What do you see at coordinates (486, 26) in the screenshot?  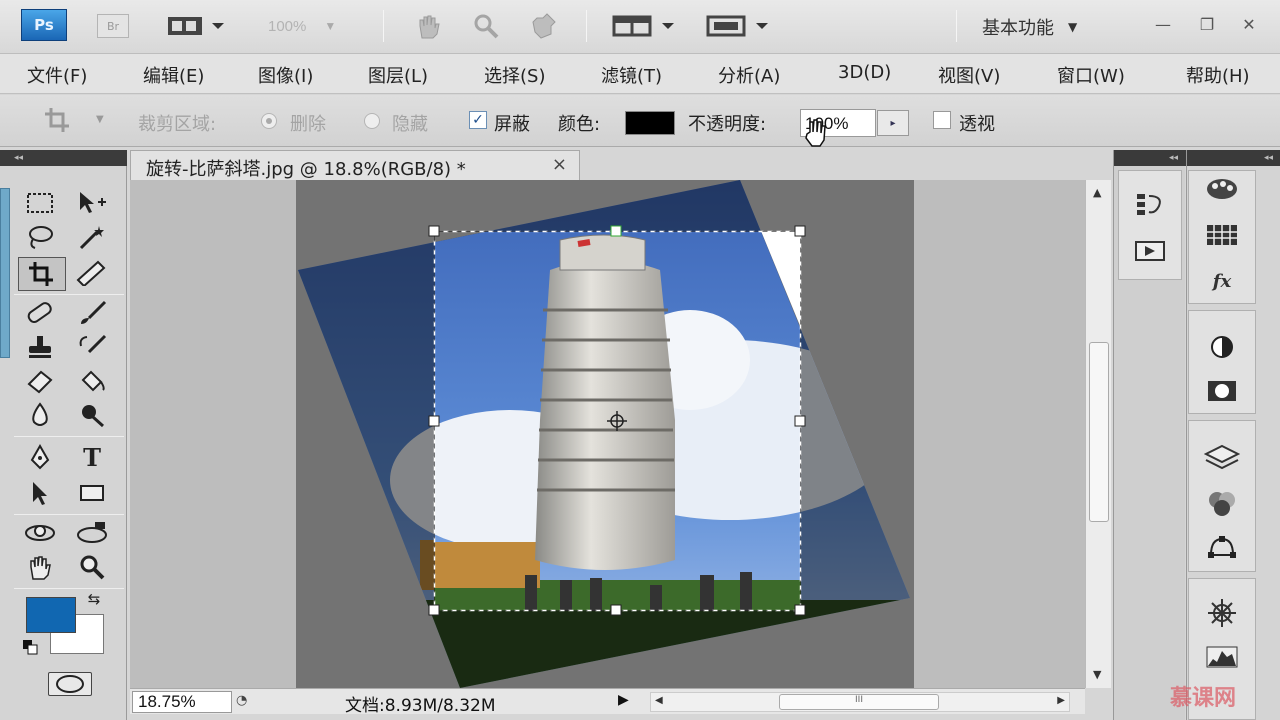 I see `zoom-icon` at bounding box center [486, 26].